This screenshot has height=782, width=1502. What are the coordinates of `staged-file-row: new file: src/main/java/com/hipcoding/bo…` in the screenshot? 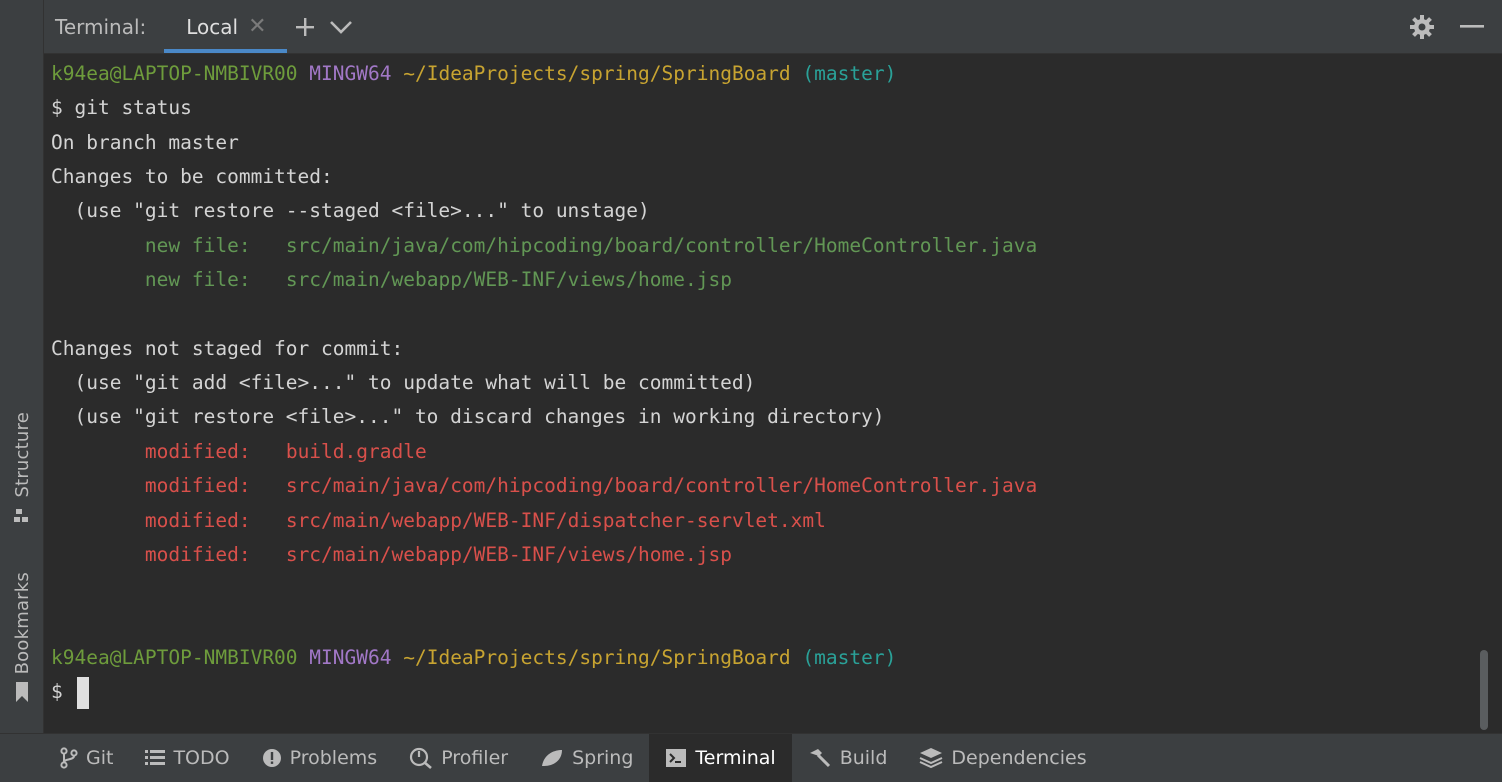 It's located at (544, 246).